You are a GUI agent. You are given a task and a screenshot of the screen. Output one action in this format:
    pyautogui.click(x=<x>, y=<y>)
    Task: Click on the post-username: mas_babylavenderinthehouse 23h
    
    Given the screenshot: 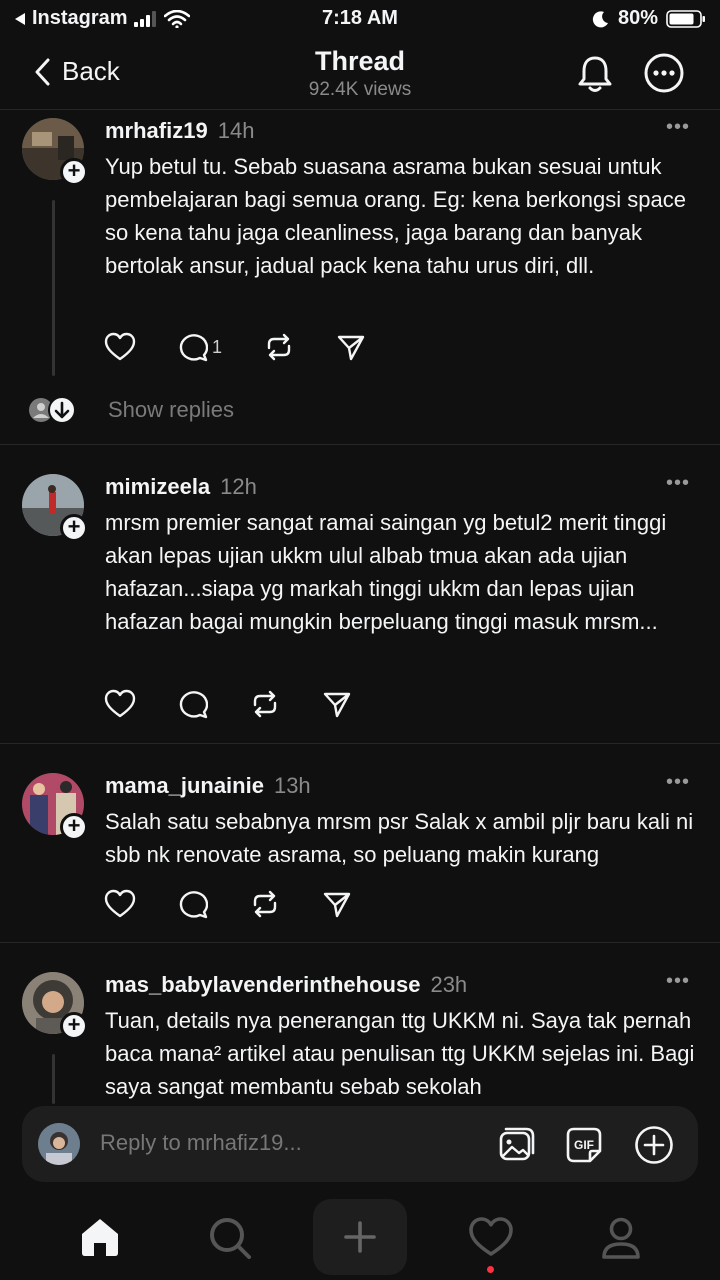 What is the action you would take?
    pyautogui.click(x=286, y=985)
    